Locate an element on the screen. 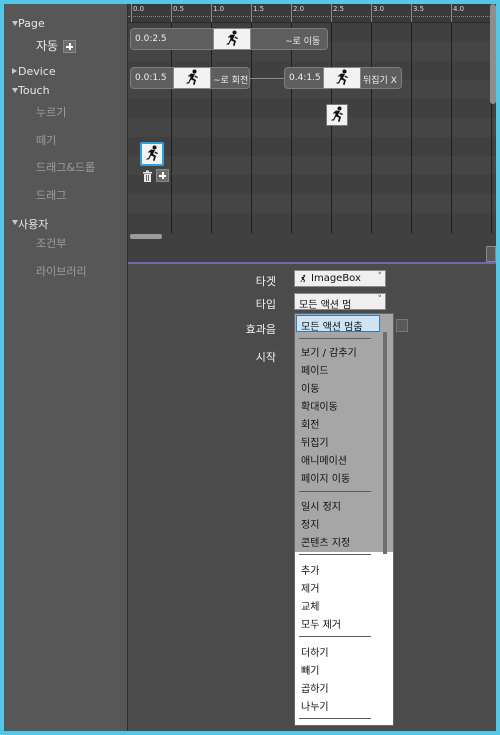  dropdown-item: 모두 제거 is located at coordinates (321, 623).